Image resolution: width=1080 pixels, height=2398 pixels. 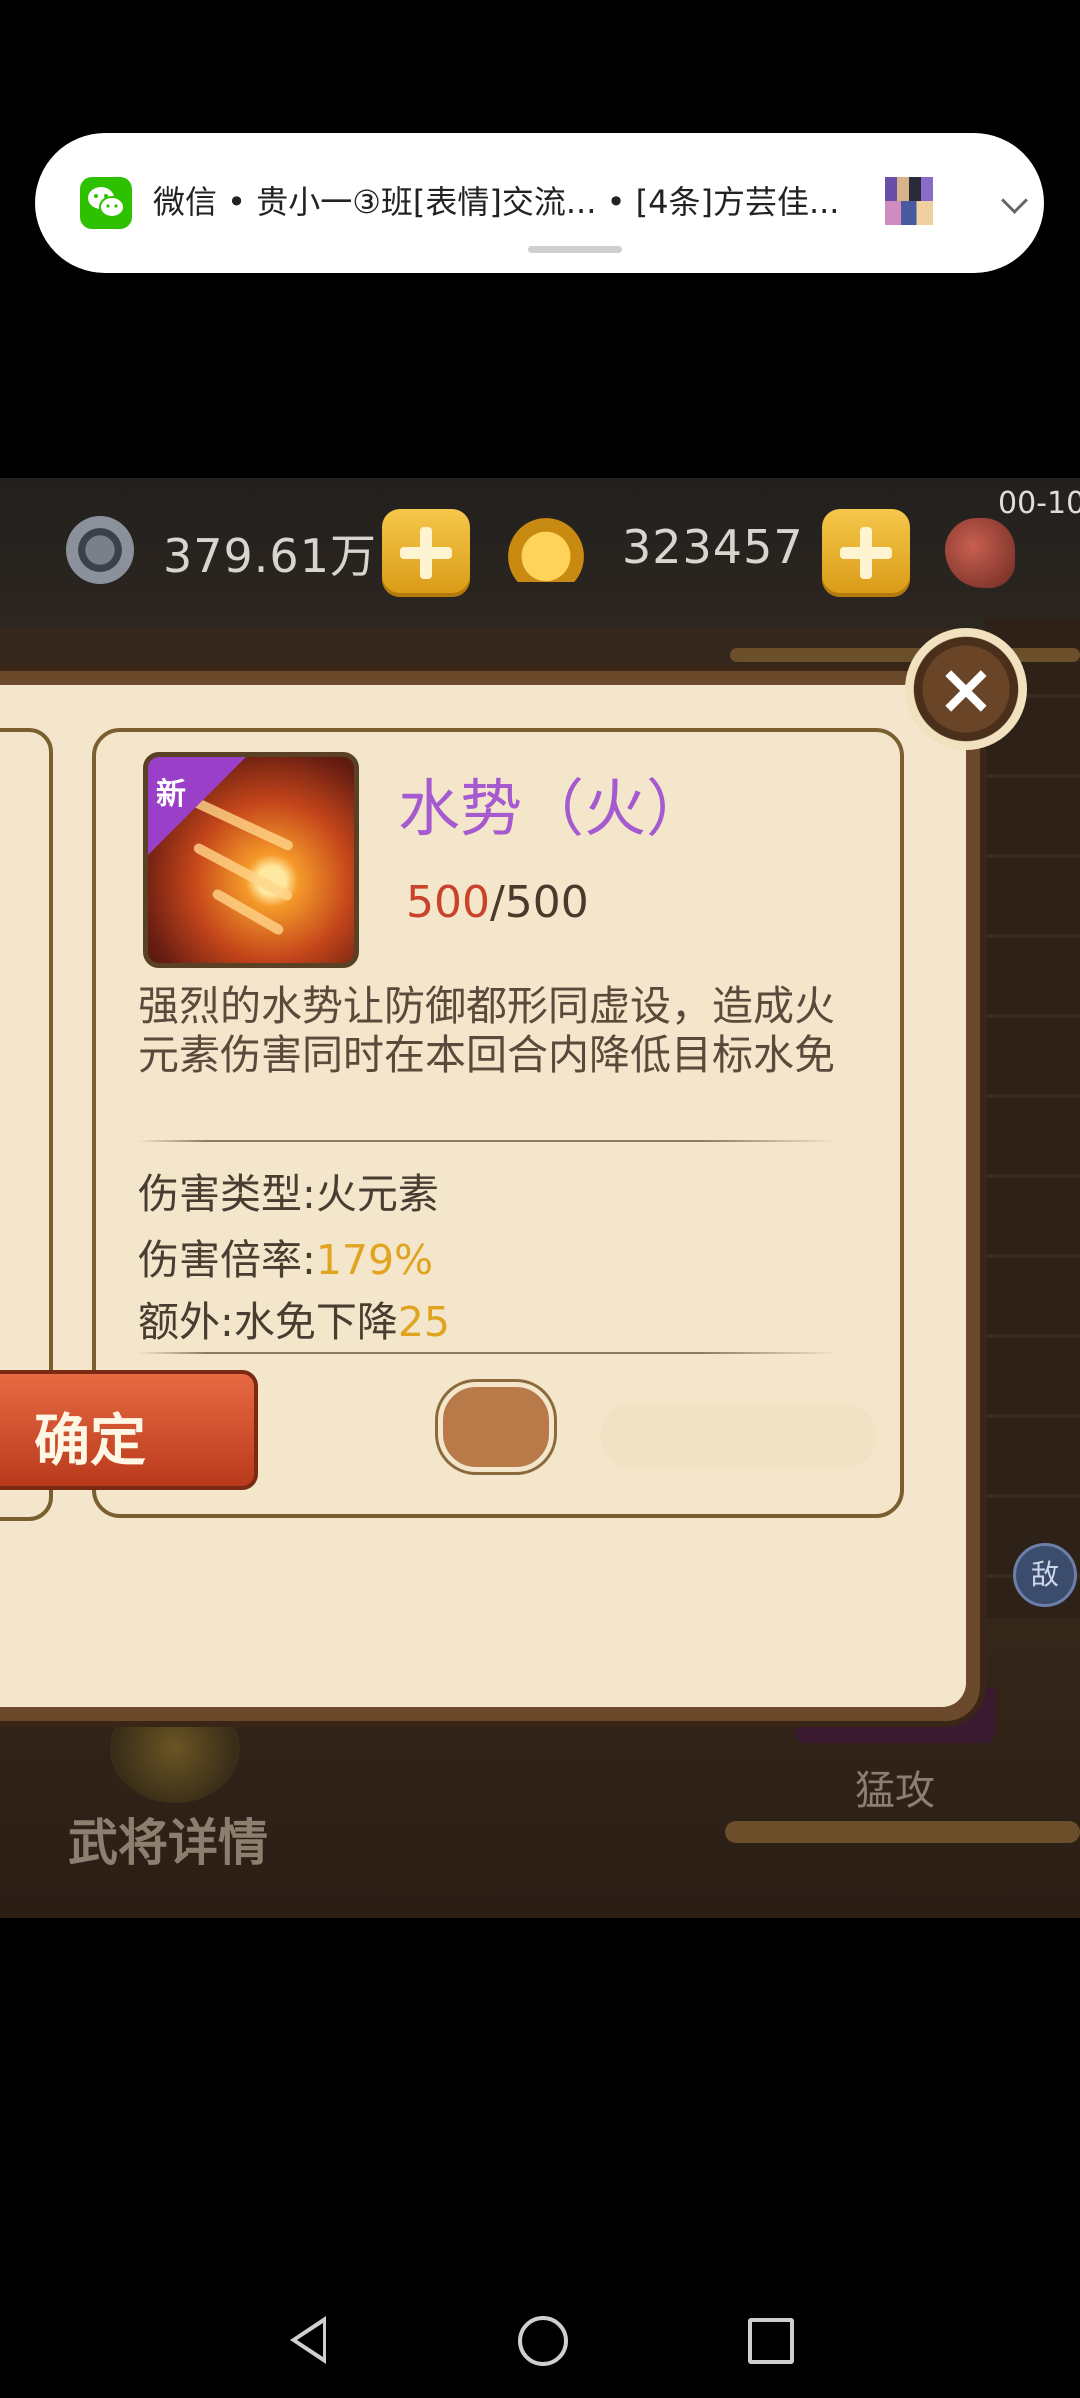 I want to click on damage-rate-value: 179%, so click(x=374, y=1260).